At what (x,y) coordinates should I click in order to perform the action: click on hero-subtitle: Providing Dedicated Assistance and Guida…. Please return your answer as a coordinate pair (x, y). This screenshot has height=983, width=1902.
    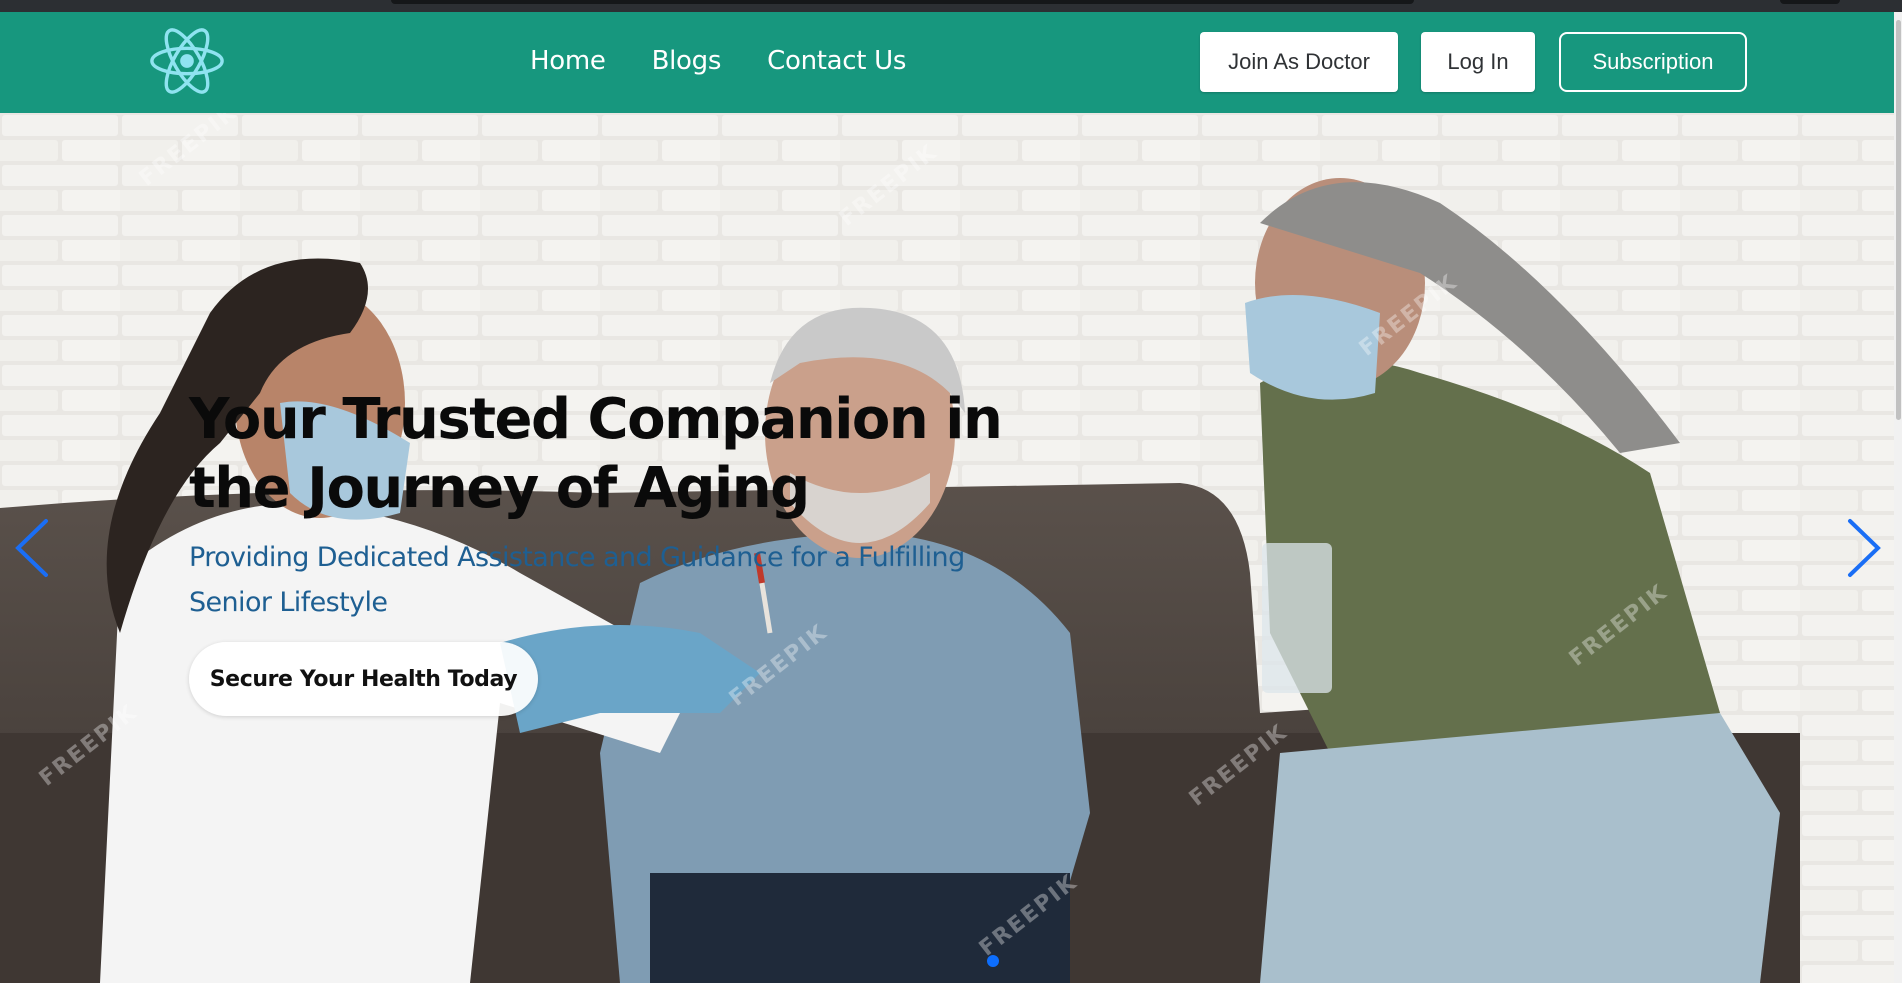
    Looking at the image, I should click on (577, 580).